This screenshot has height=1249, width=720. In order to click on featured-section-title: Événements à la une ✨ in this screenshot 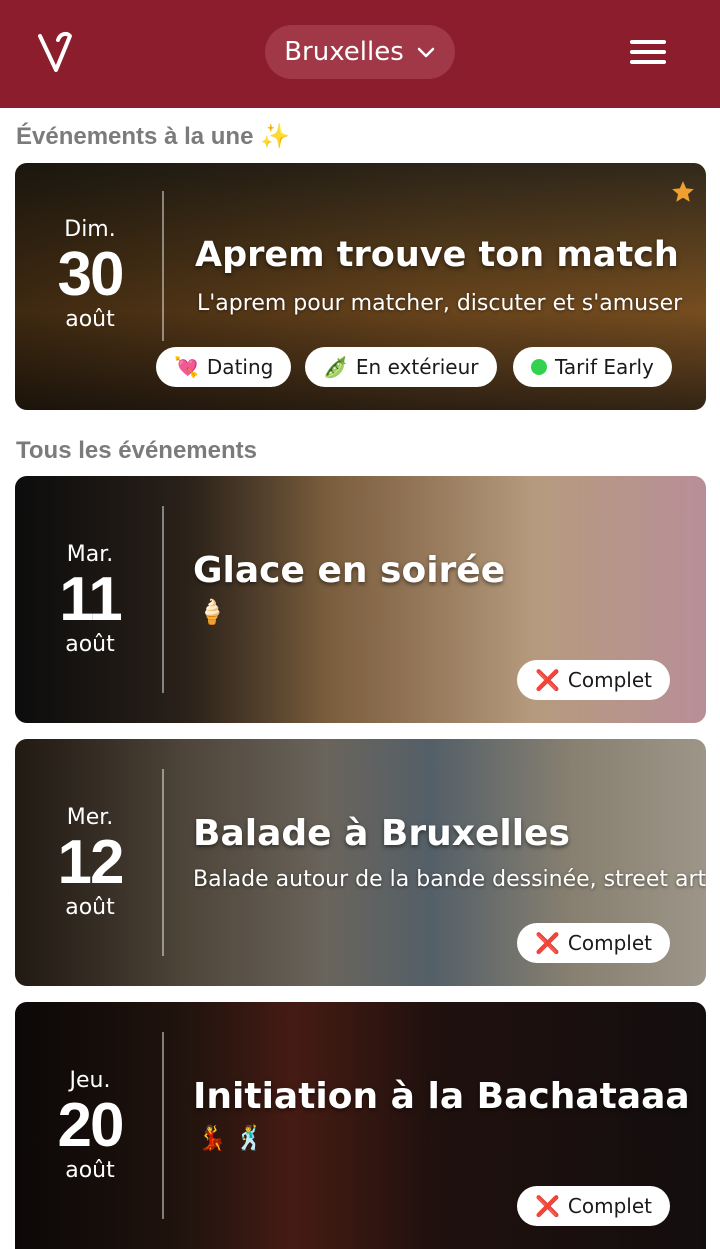, I will do `click(153, 136)`.